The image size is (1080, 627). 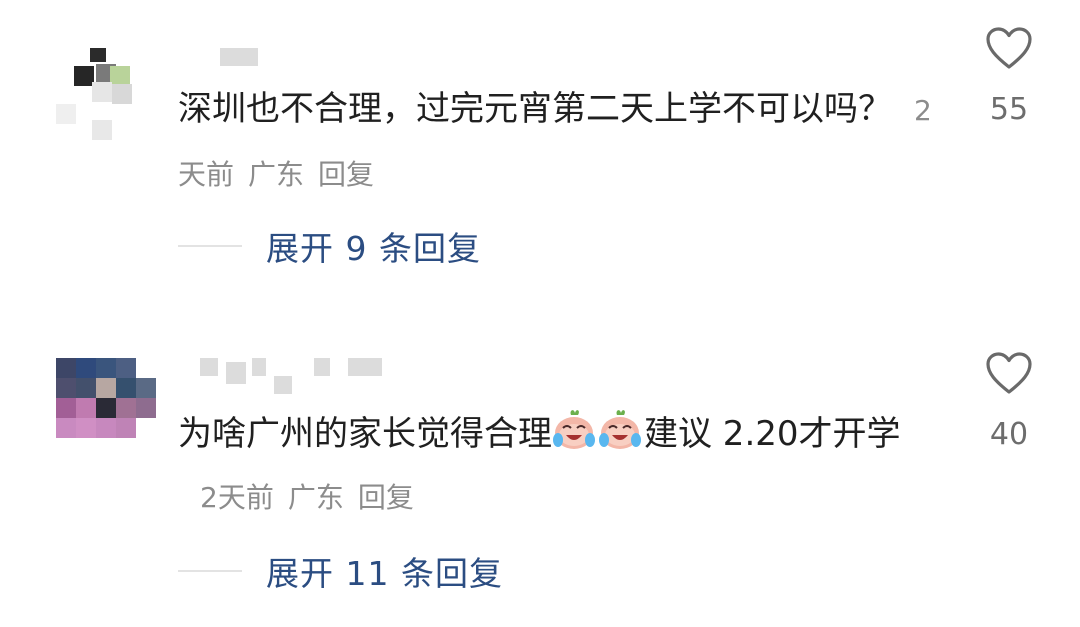 I want to click on comment-meta: 2天前 广东 回复, so click(x=314, y=497).